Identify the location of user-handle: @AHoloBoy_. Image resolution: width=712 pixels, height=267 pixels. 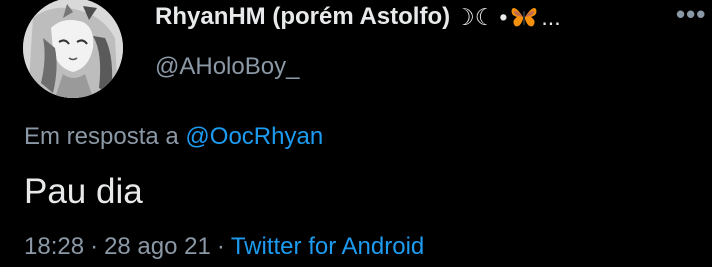
(227, 67).